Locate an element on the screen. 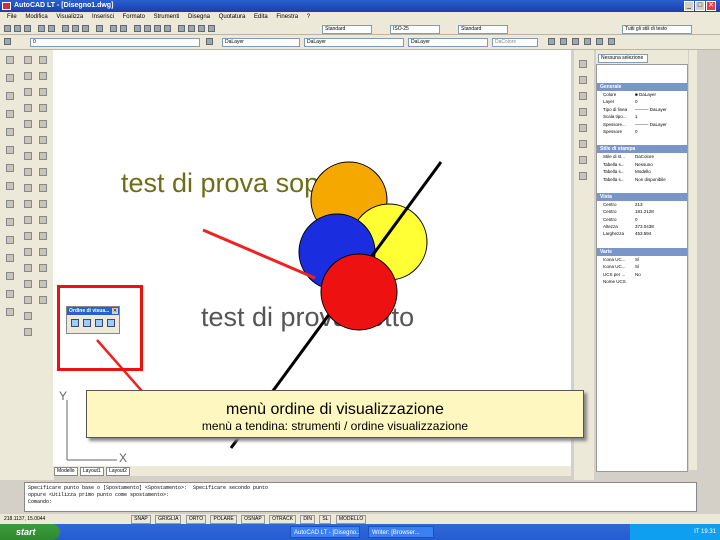 This screenshot has height=540, width=720. center-mark-icon is located at coordinates (10, 294).